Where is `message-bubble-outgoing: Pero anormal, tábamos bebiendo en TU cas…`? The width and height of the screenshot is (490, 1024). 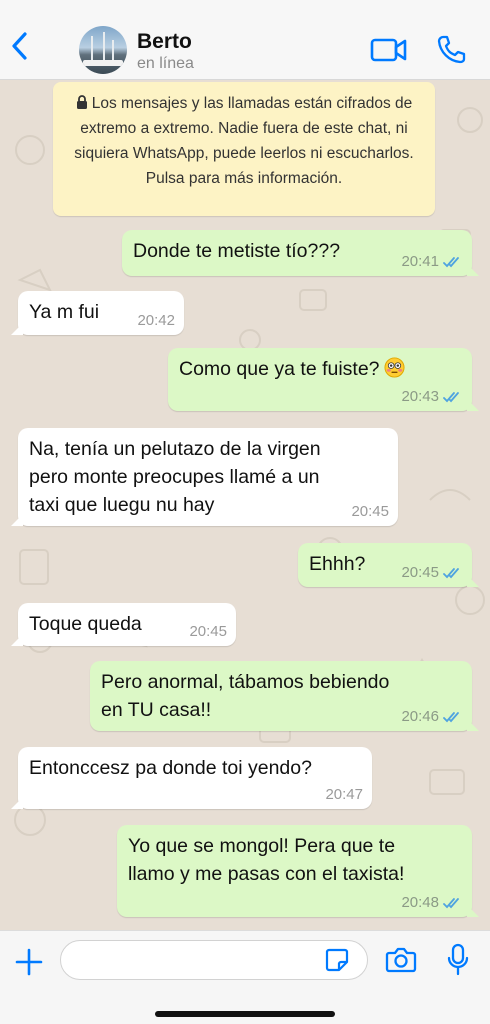
message-bubble-outgoing: Pero anormal, tábamos bebiendo en TU cas… is located at coordinates (284, 696).